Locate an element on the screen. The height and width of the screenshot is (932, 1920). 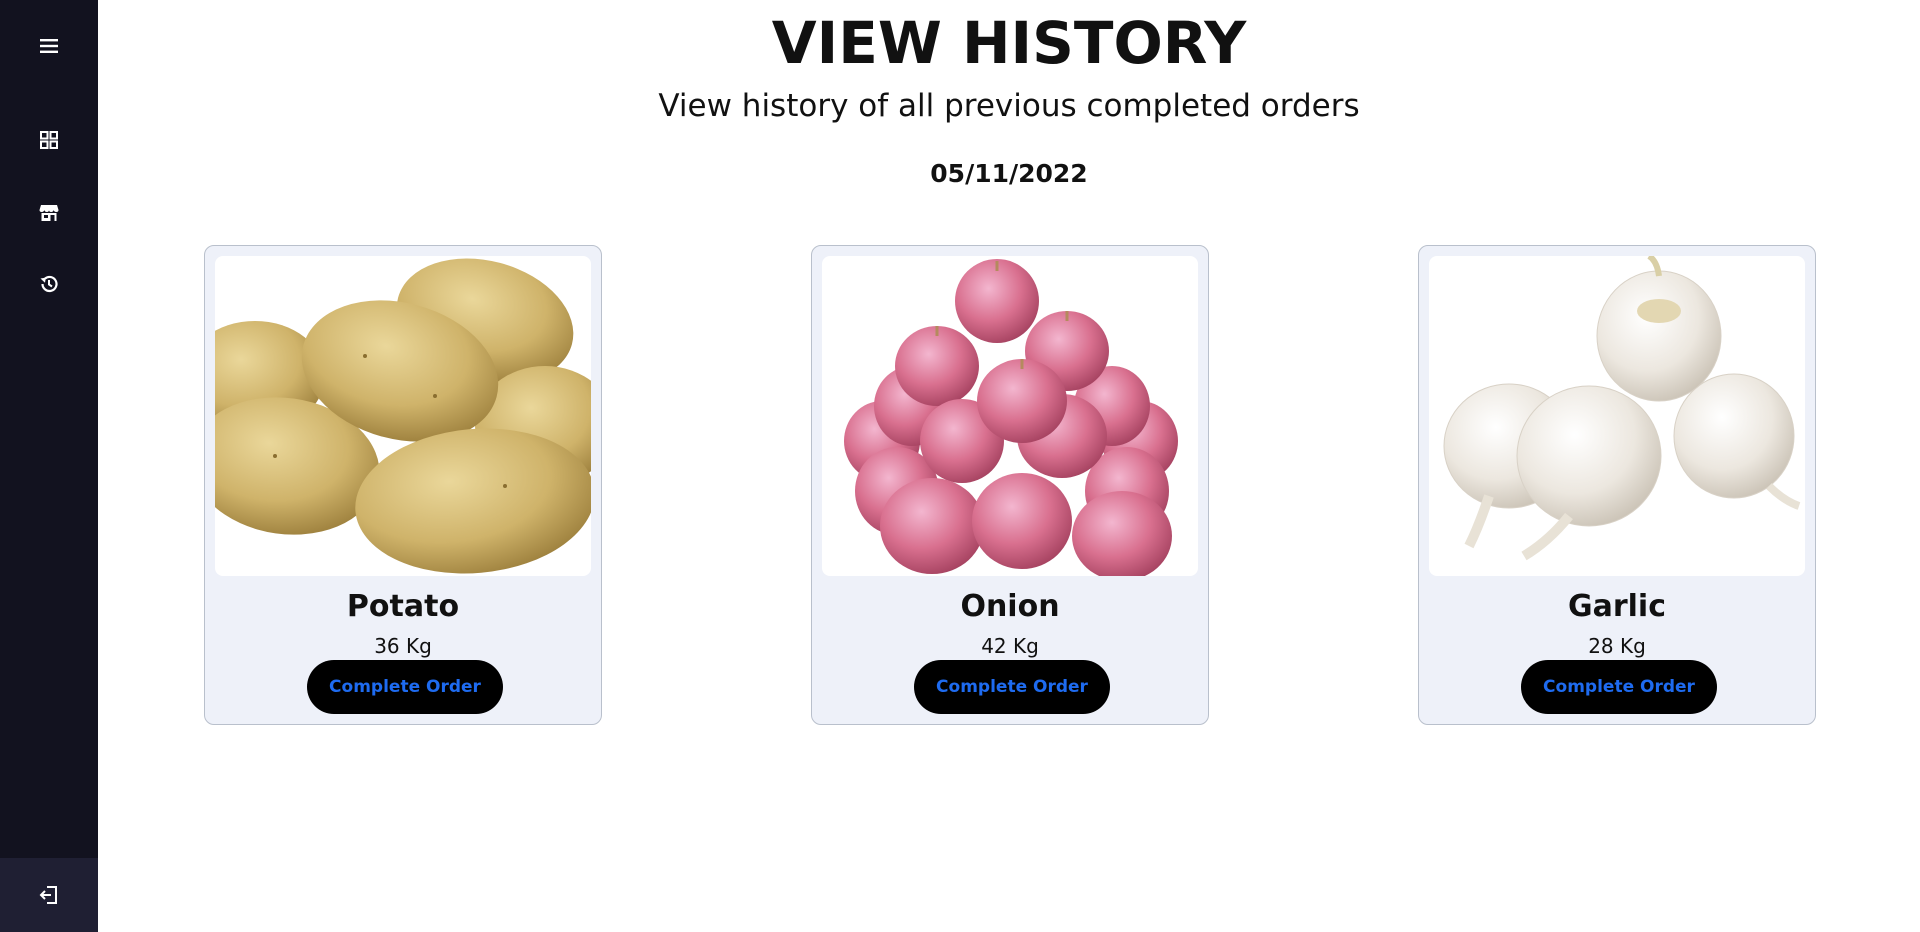
history-icon is located at coordinates (49, 284).